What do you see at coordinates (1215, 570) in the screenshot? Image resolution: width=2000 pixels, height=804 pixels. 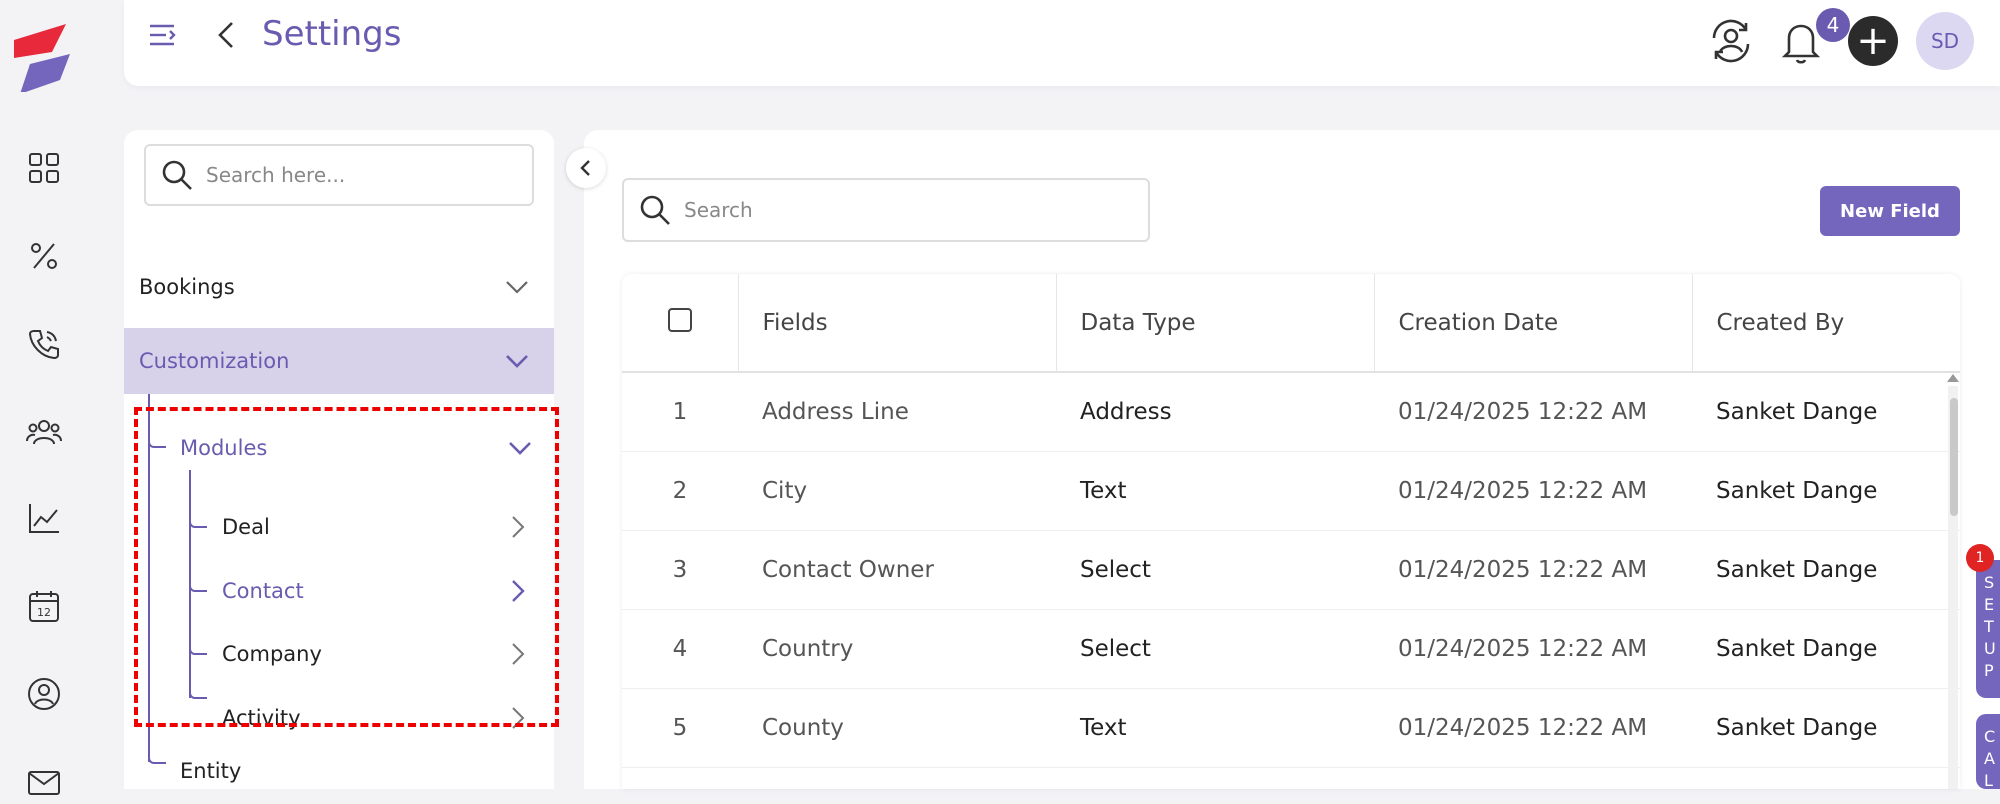 I see `data-type: Select` at bounding box center [1215, 570].